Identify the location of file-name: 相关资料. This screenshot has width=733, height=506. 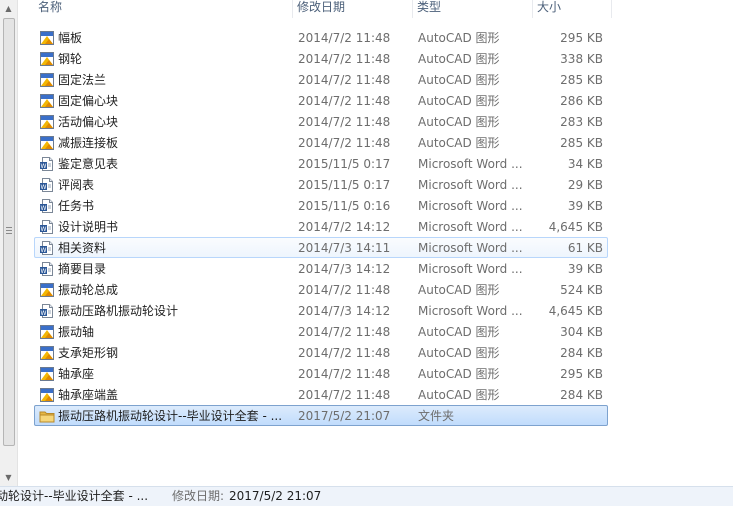
(82, 248).